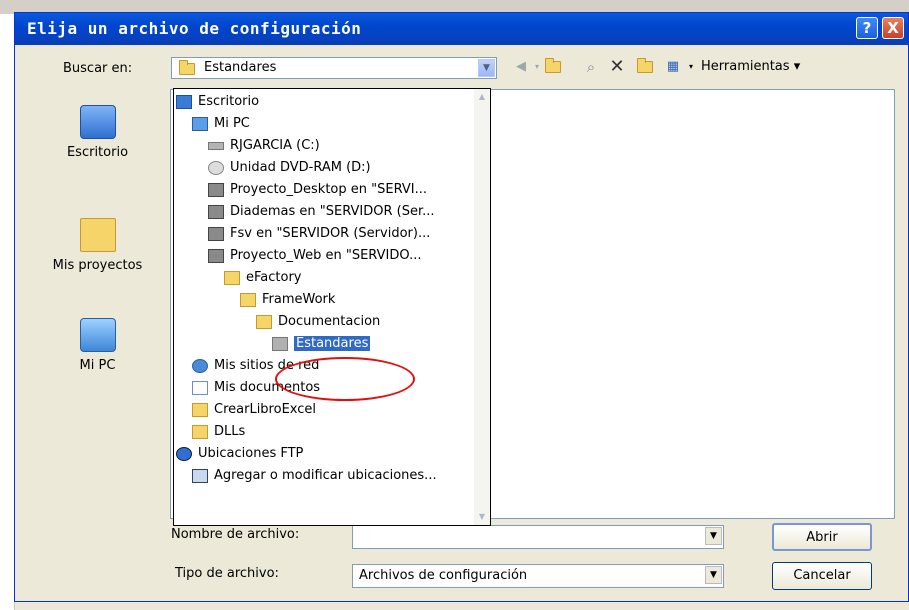 Image resolution: width=909 pixels, height=610 pixels. Describe the element at coordinates (538, 576) in the screenshot. I see `filetype-combo: Archivos de configuración ▼` at that location.